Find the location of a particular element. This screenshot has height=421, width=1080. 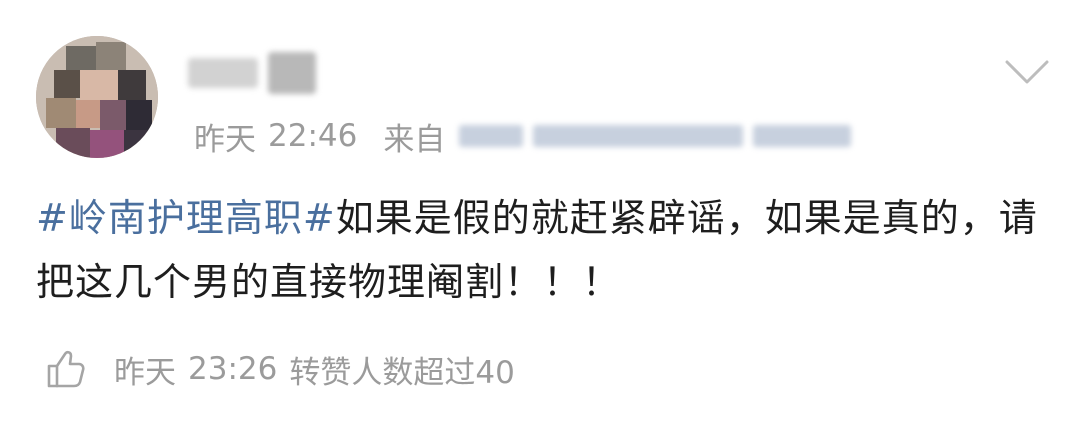

hashtag-link: #岭南护理高职# is located at coordinates (186, 218).